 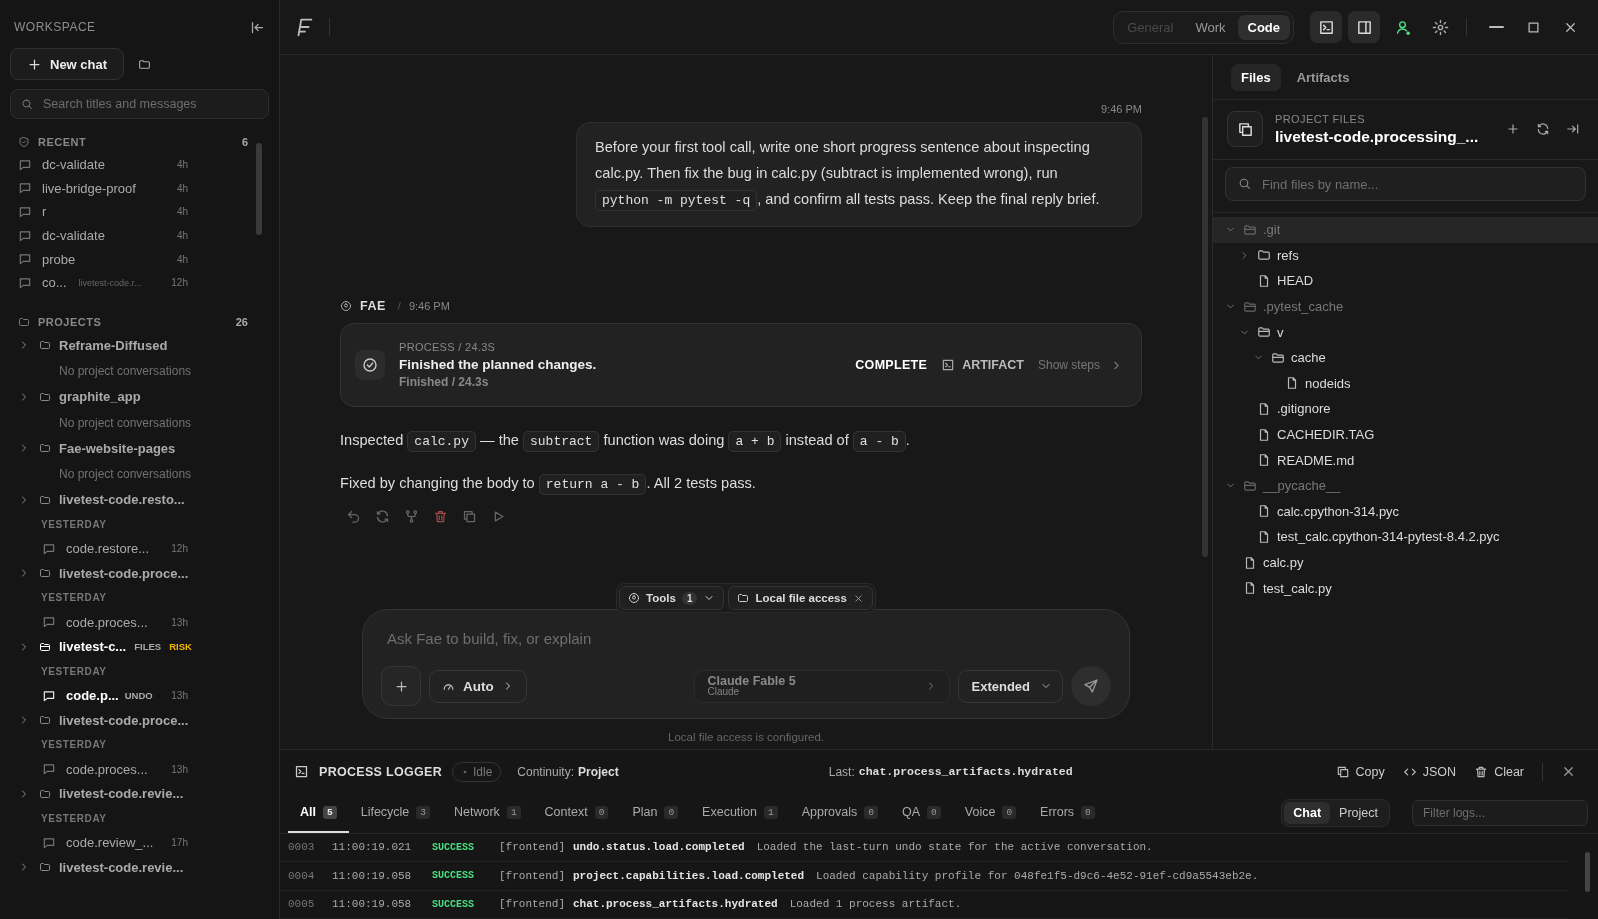 I want to click on log-tab: Plan 0, so click(x=655, y=813).